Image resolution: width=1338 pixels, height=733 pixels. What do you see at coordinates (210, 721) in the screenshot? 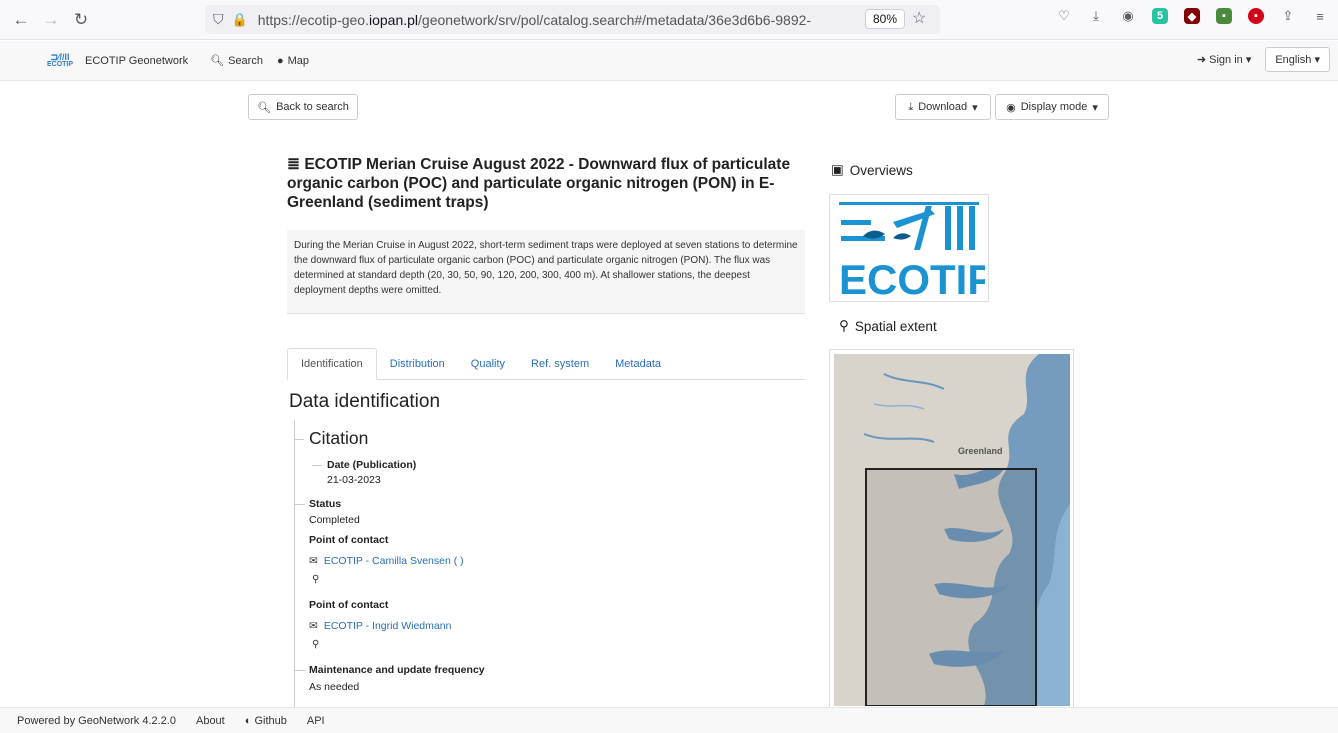
I see `about-link: About` at bounding box center [210, 721].